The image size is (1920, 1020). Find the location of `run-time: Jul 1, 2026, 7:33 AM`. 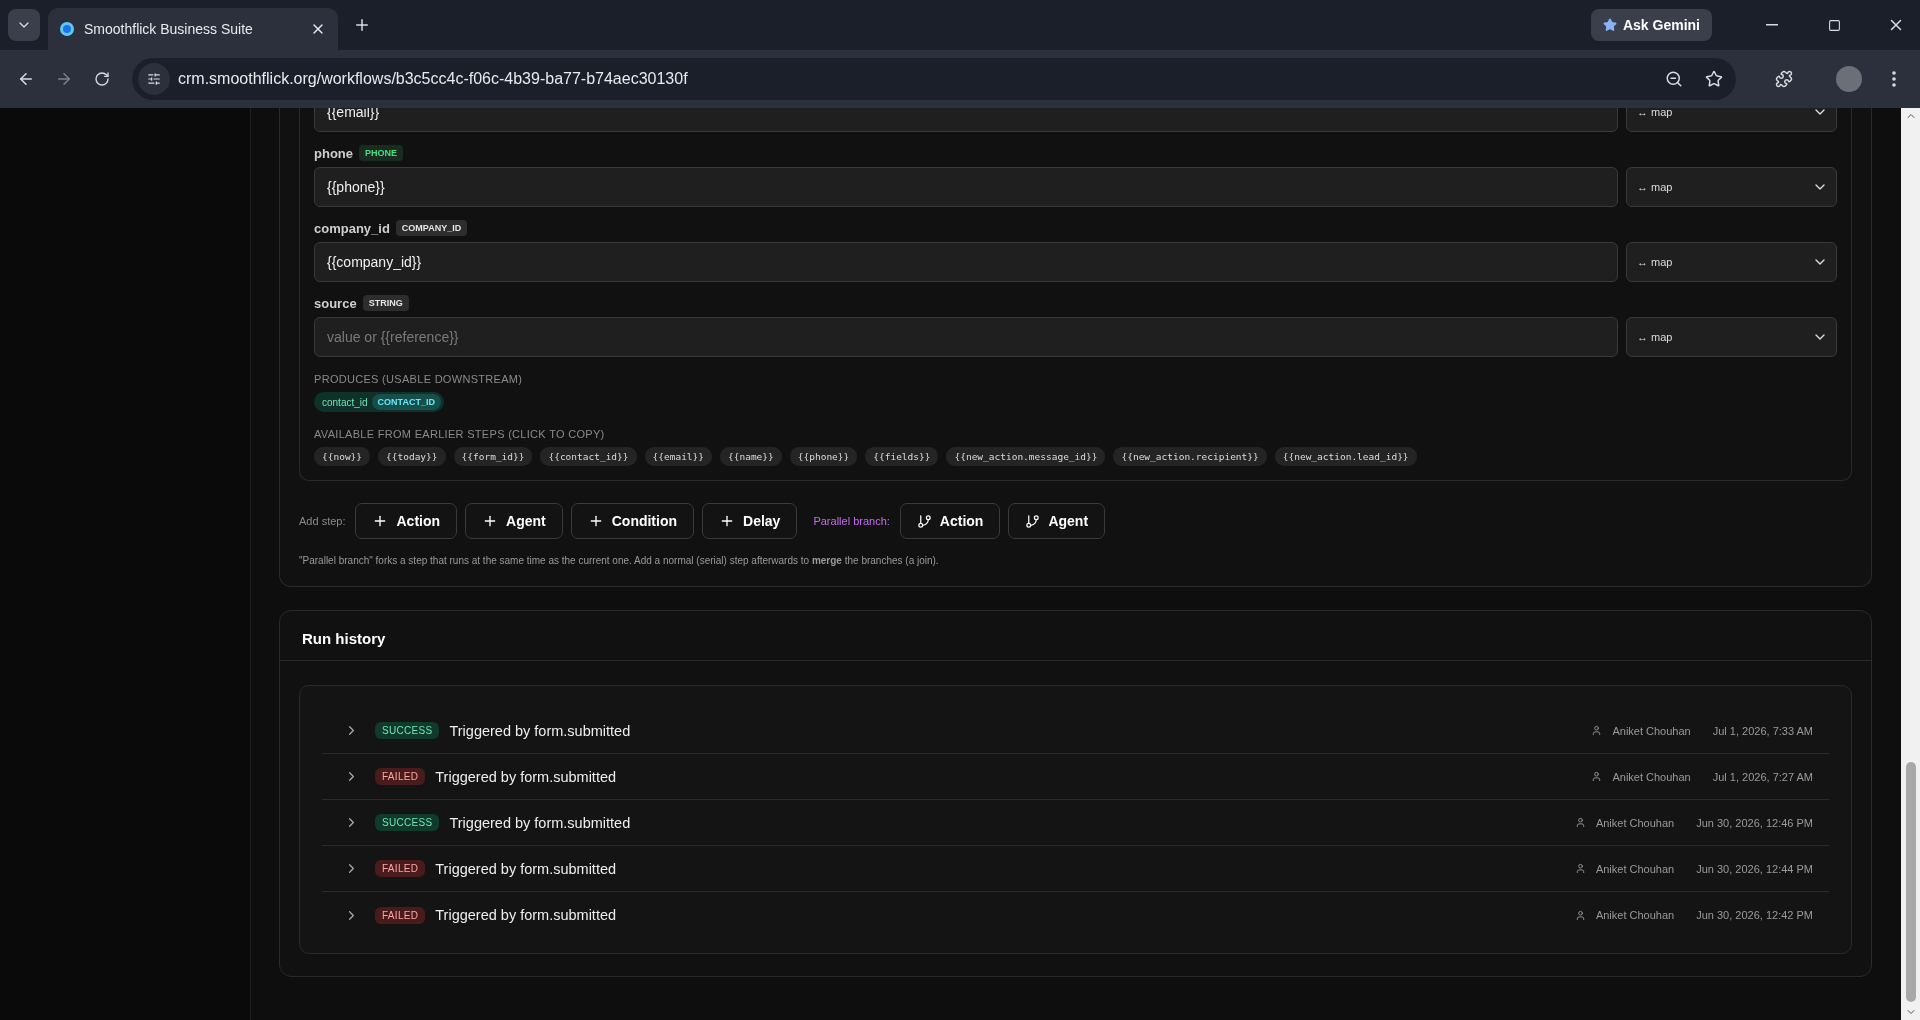

run-time: Jul 1, 2026, 7:33 AM is located at coordinates (1762, 730).